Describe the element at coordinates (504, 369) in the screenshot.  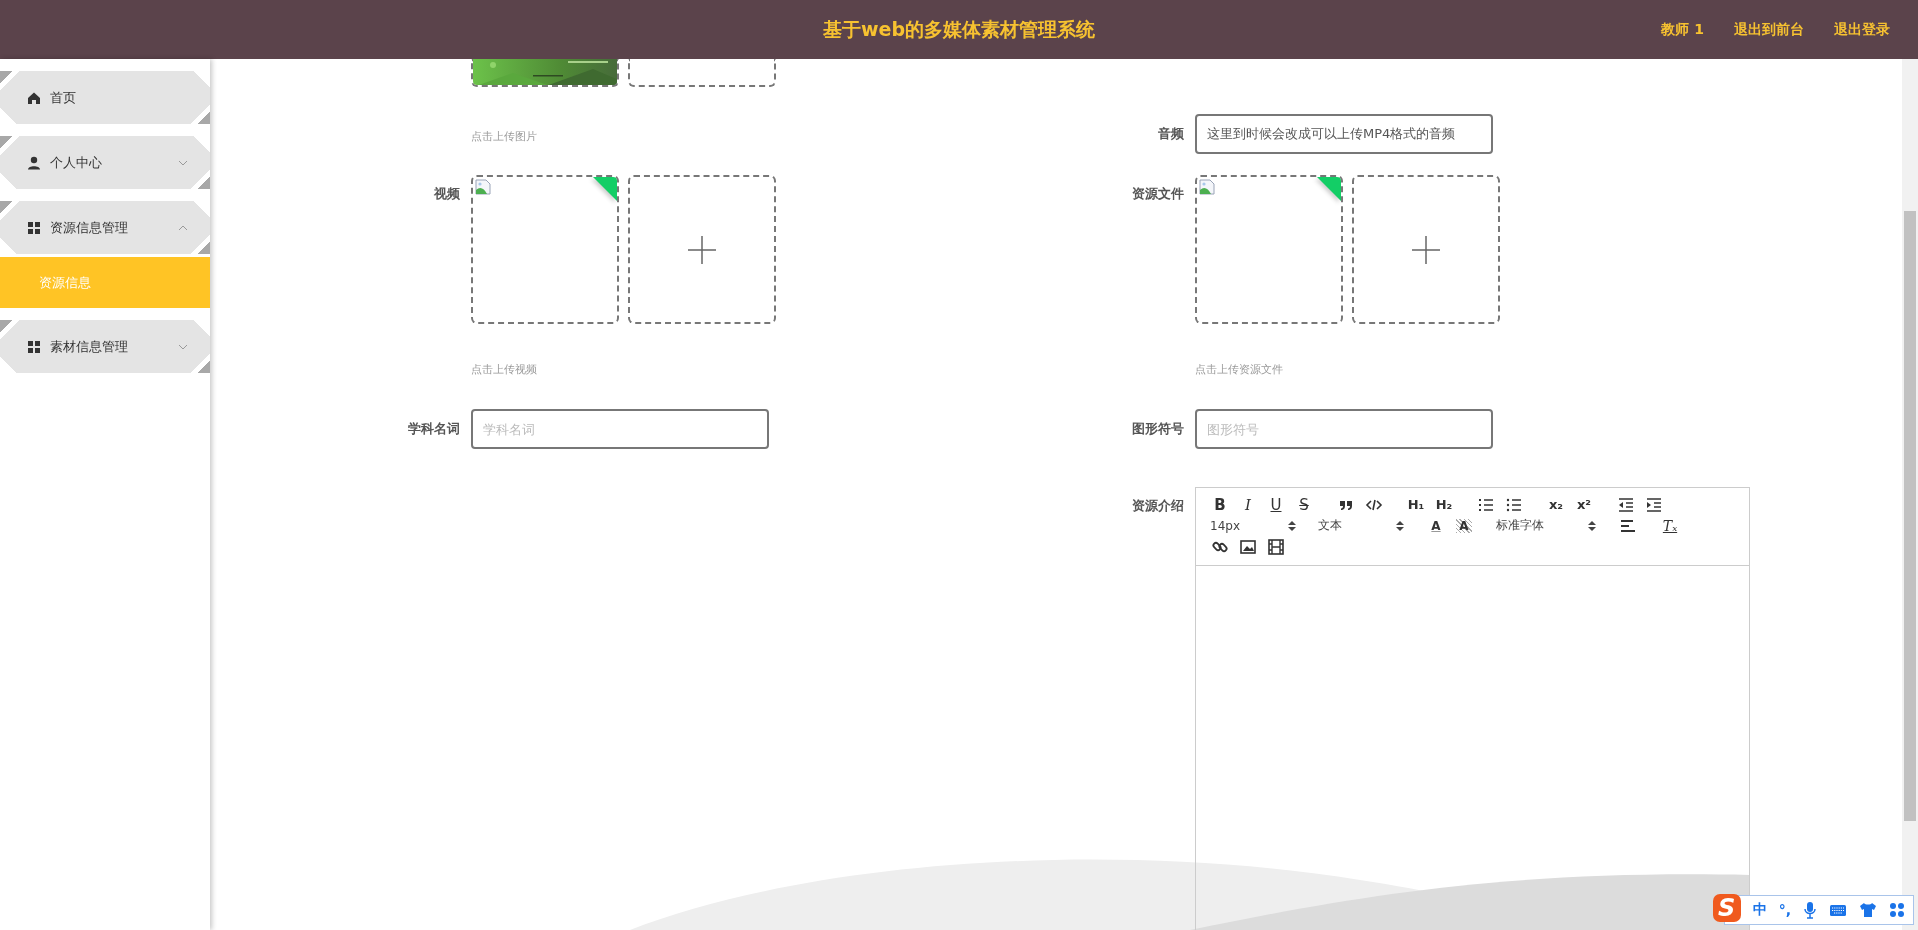
I see `upload-hint: 点击上传视频` at that location.